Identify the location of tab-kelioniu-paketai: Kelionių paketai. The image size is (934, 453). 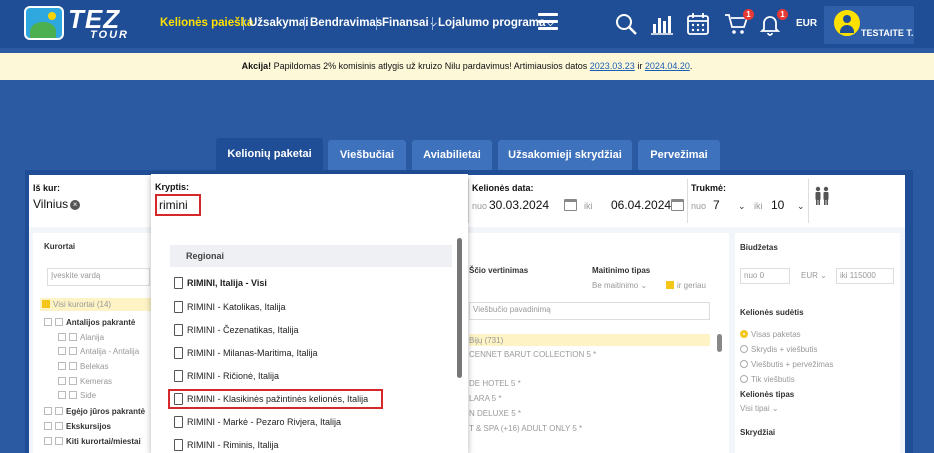
(269, 154).